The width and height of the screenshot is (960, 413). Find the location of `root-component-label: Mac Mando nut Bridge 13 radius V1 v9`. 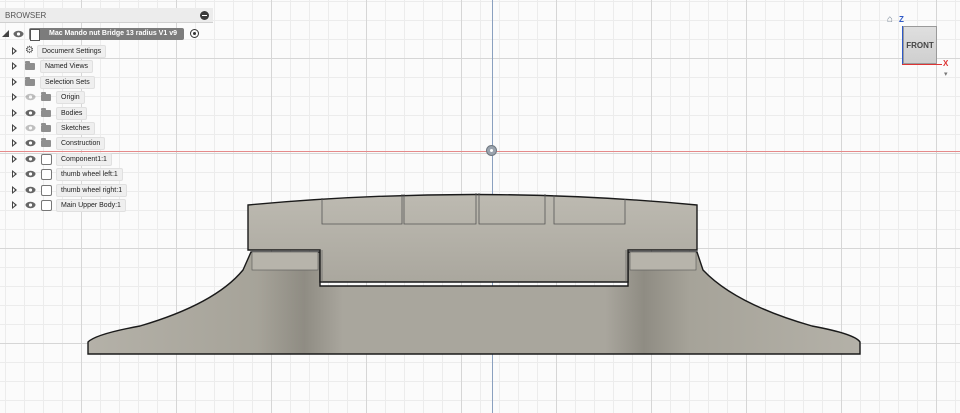

root-component-label: Mac Mando nut Bridge 13 radius V1 v9 is located at coordinates (106, 34).